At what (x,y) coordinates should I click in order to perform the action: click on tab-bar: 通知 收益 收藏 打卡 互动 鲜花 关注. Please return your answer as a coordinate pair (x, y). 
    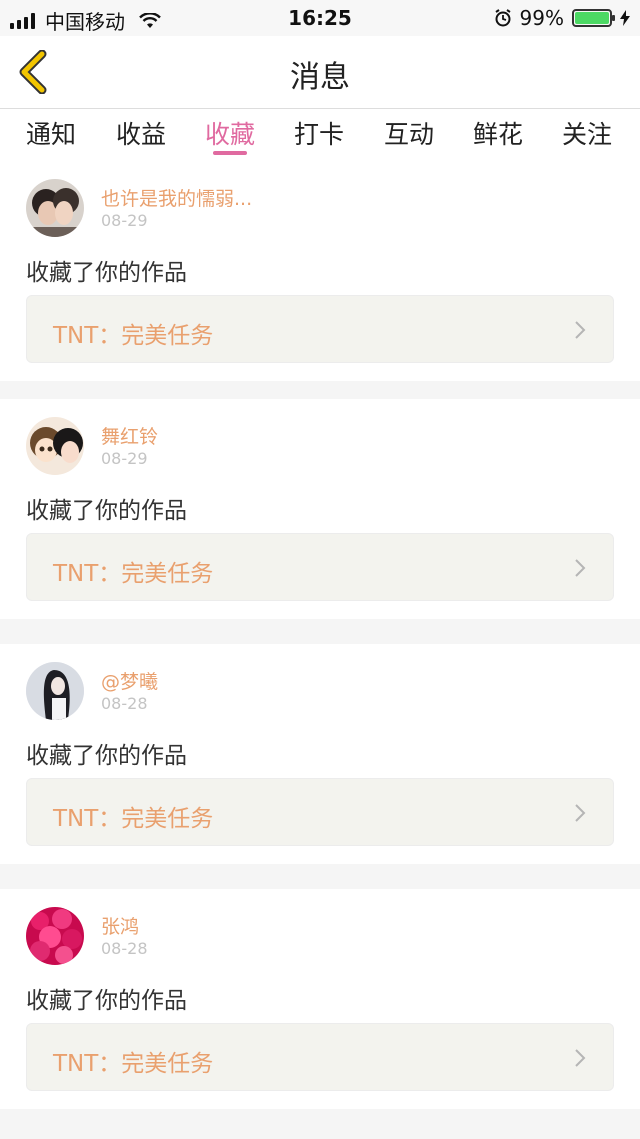
    Looking at the image, I should click on (320, 135).